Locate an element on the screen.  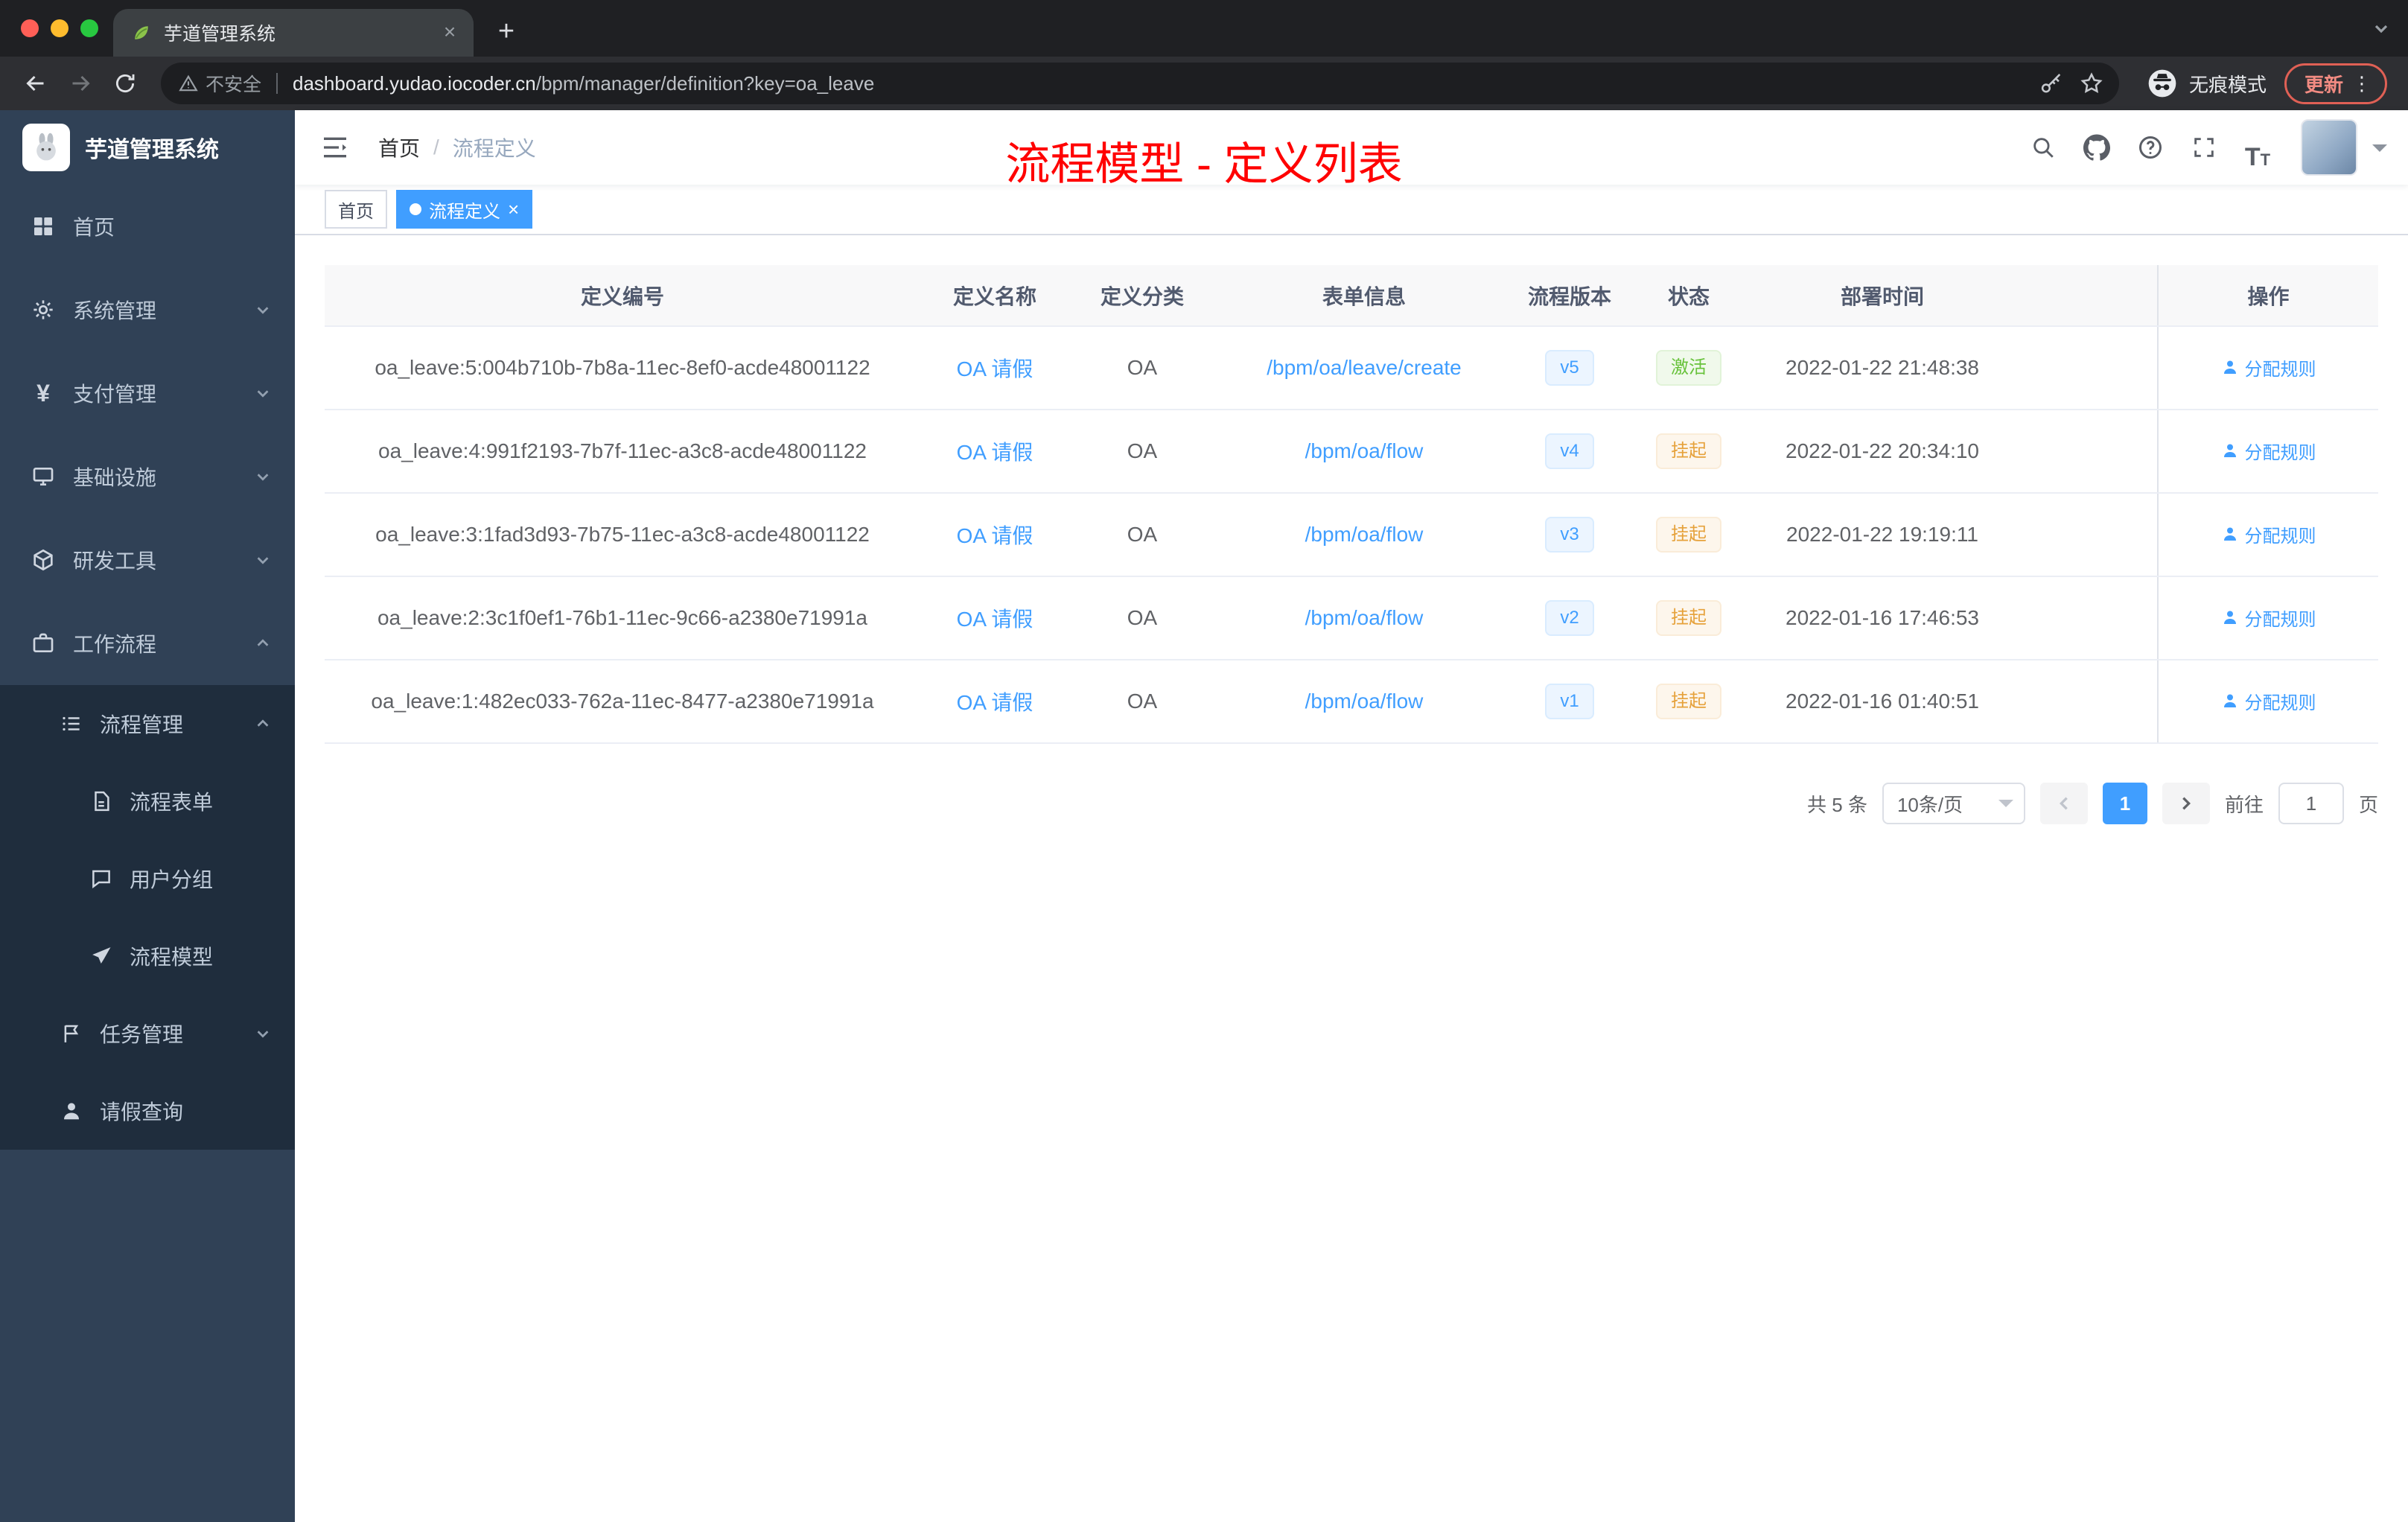
sidebar-item-label: 支付管理 is located at coordinates (115, 394).